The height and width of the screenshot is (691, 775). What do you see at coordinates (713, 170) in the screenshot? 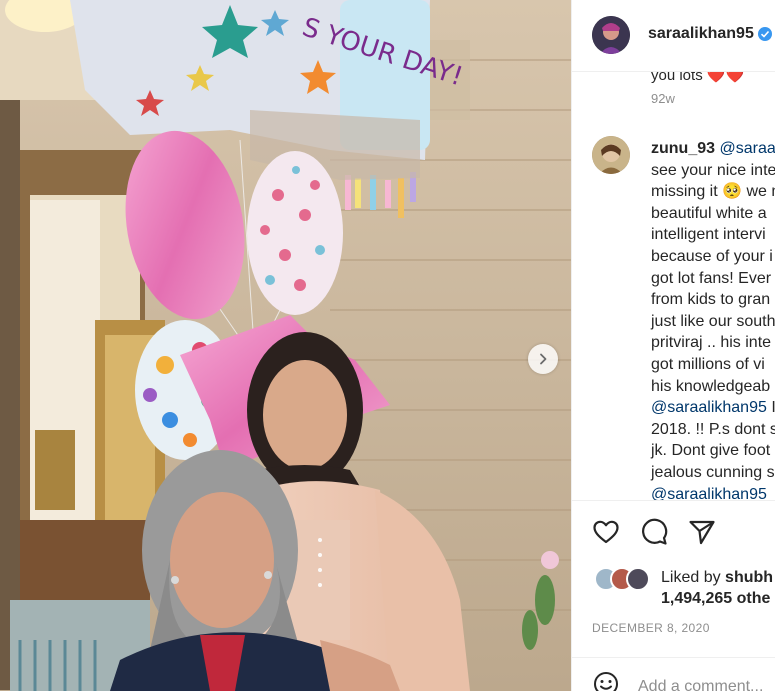
I see `comment-line: see your nice inte` at bounding box center [713, 170].